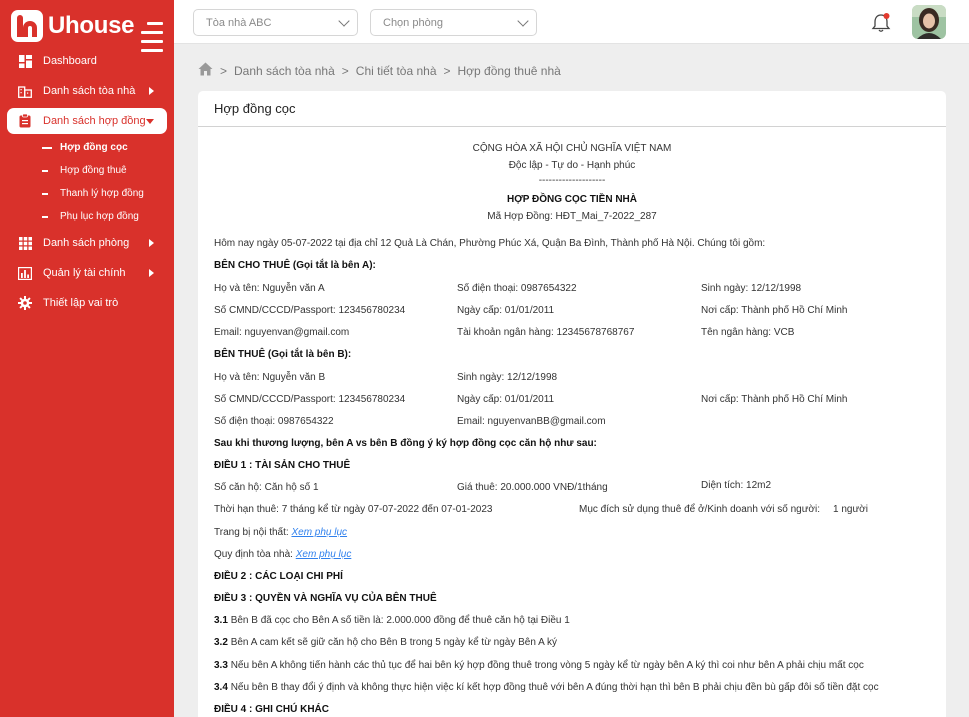  Describe the element at coordinates (310, 310) in the screenshot. I see `party-a-id: Số CMND/CCCD/Passport: 123456780234` at that location.